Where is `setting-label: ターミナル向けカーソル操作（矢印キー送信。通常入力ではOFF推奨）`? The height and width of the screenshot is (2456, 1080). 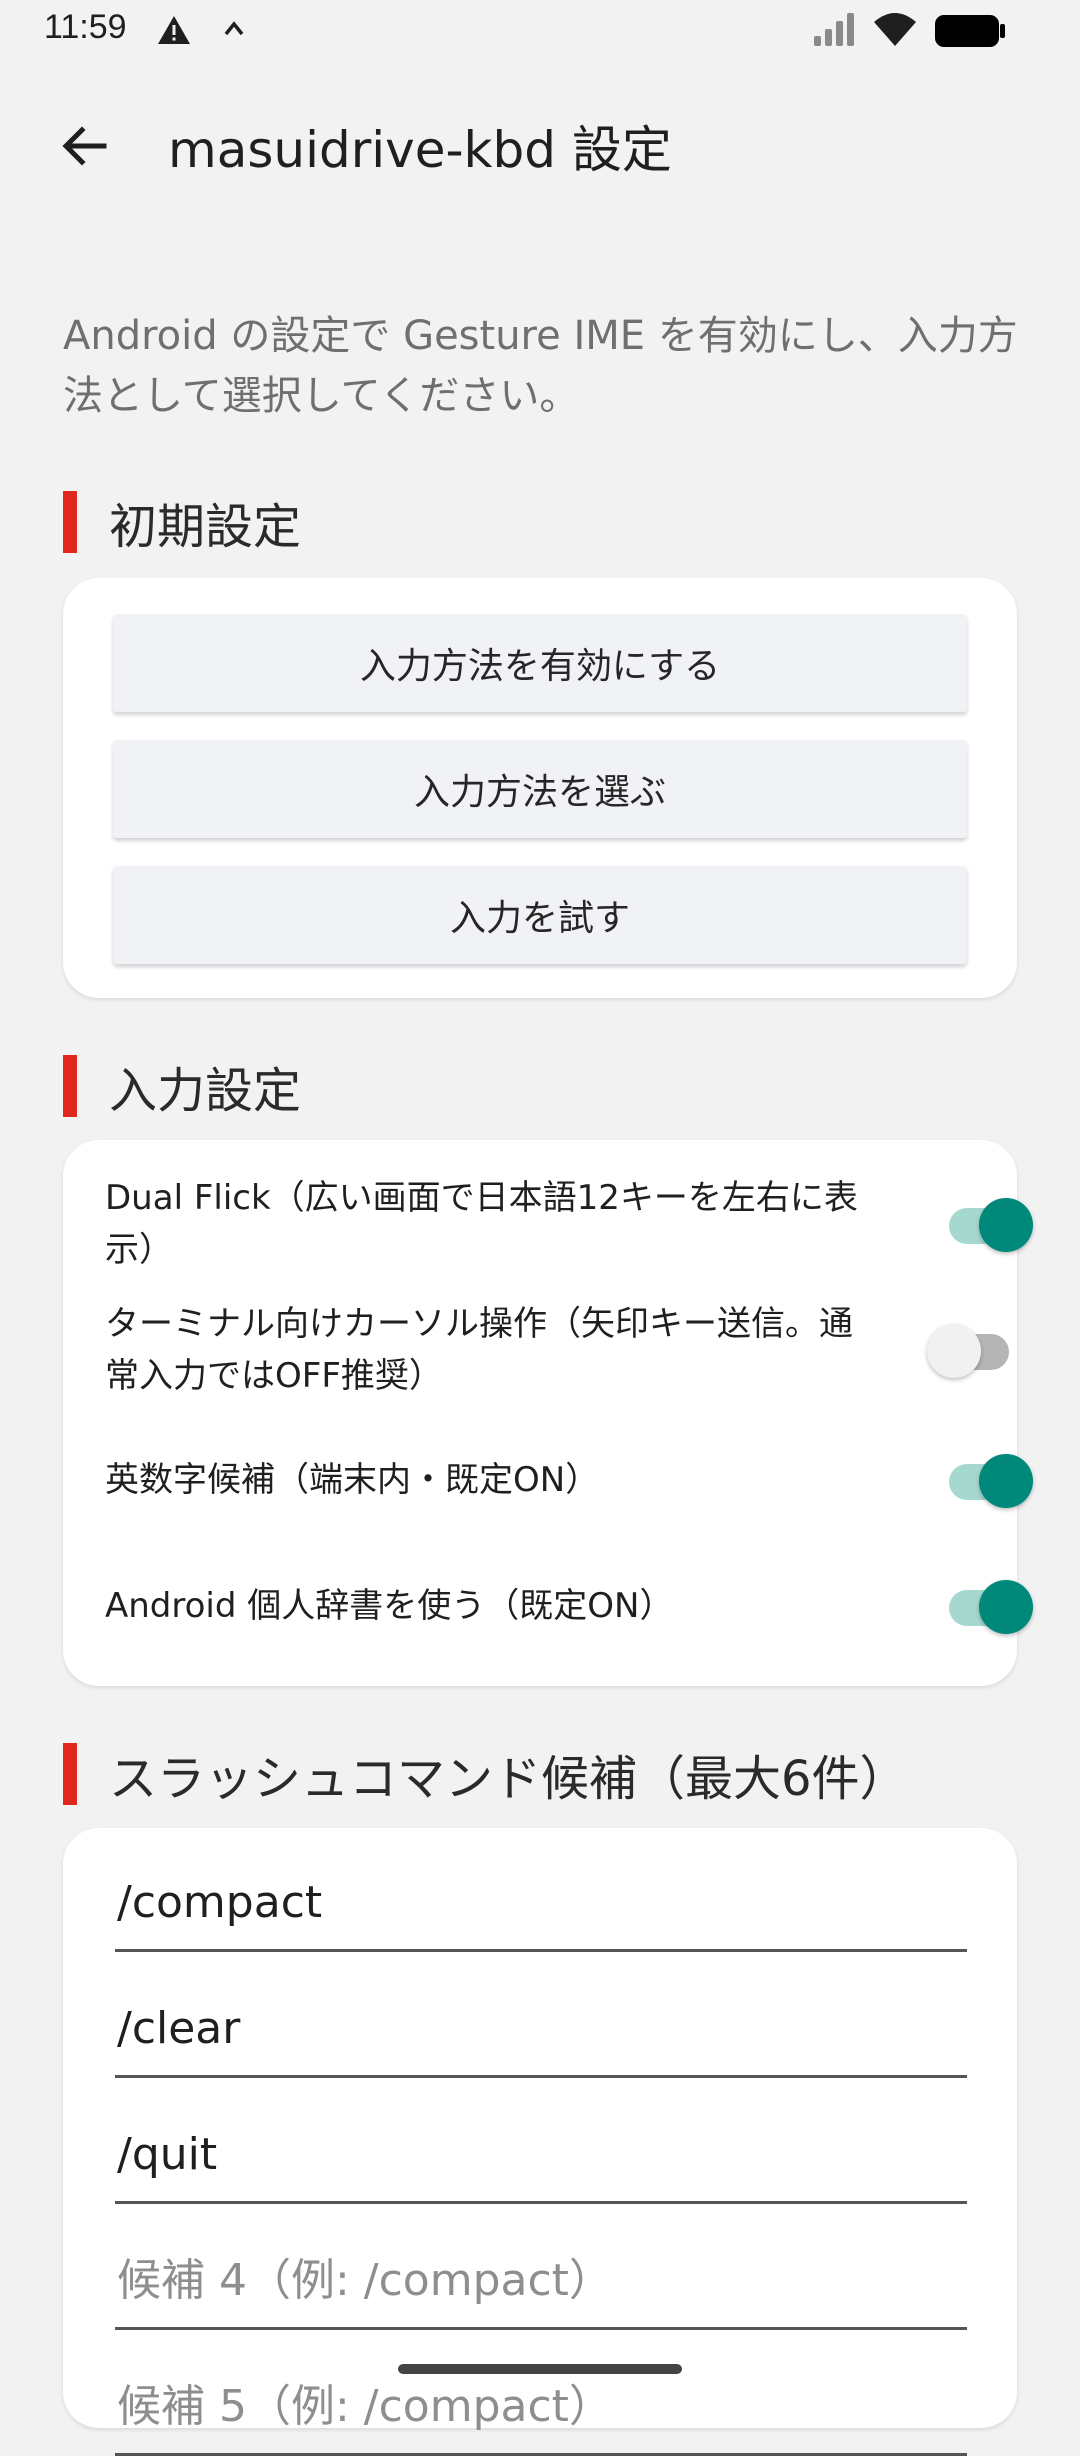 setting-label: ターミナル向けカーソル操作（矢印キー送信。通常入力ではOFF推奨） is located at coordinates (479, 1350).